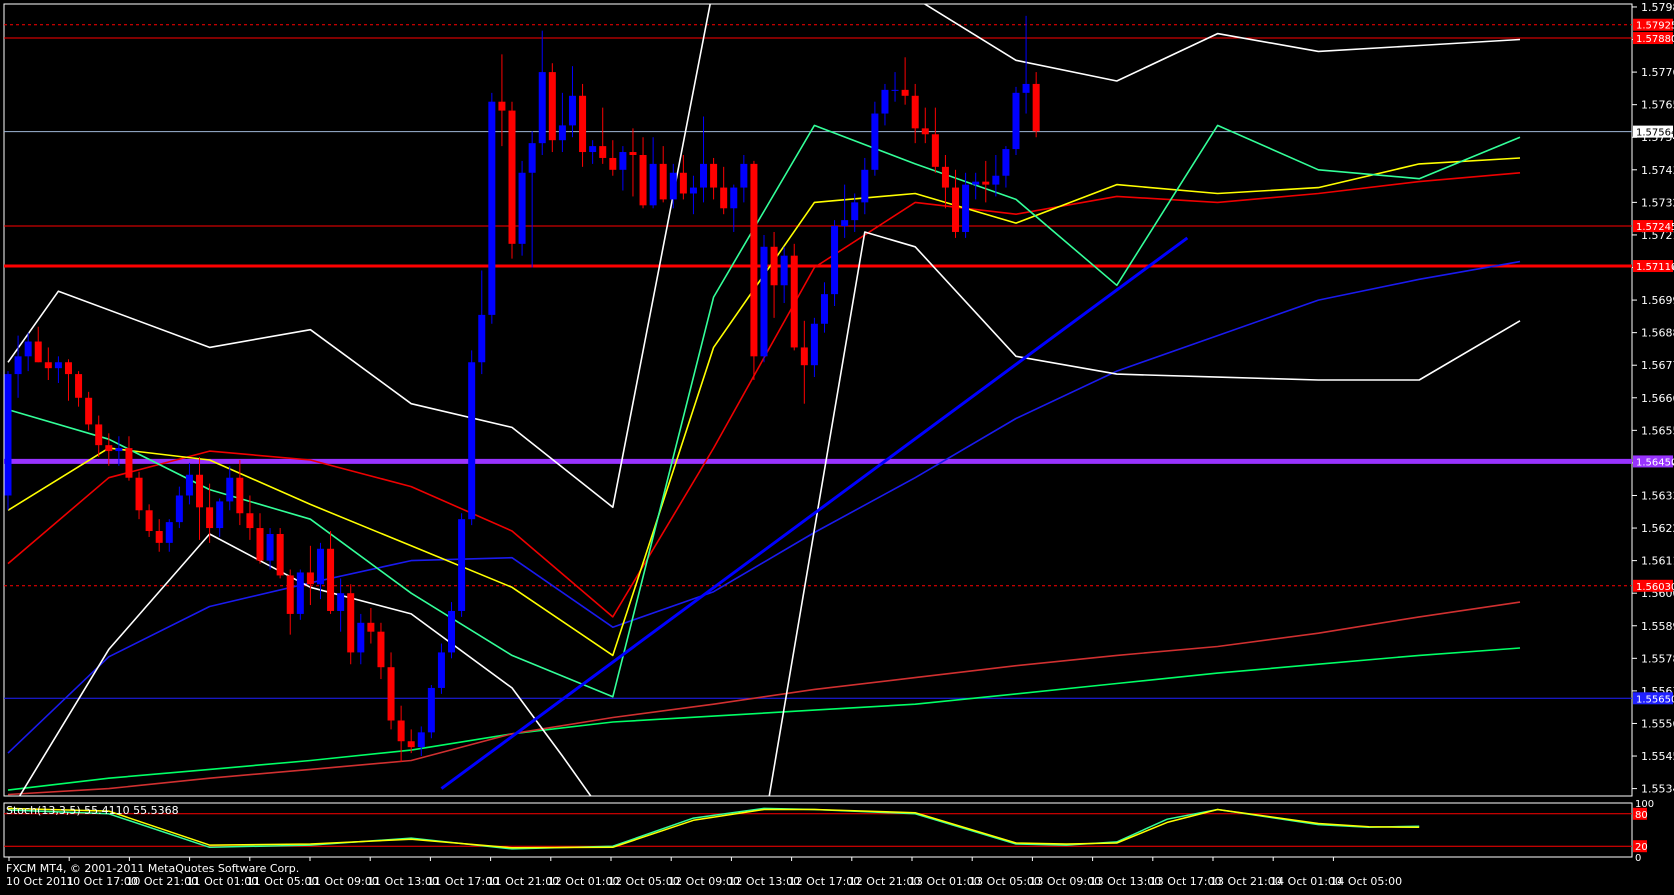 The image size is (1674, 895). Describe the element at coordinates (1657, 7) in the screenshot. I see `price-tick-label: 1.57985` at that location.